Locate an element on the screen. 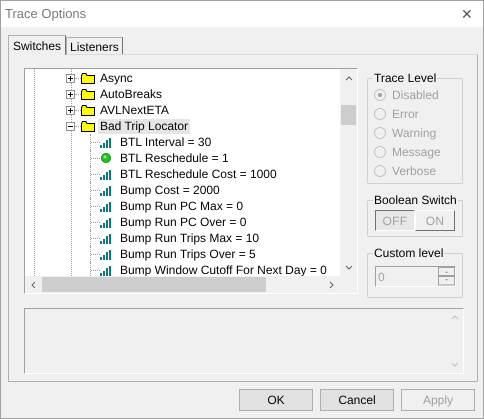 The width and height of the screenshot is (484, 419). collapse-icon is located at coordinates (70, 126).